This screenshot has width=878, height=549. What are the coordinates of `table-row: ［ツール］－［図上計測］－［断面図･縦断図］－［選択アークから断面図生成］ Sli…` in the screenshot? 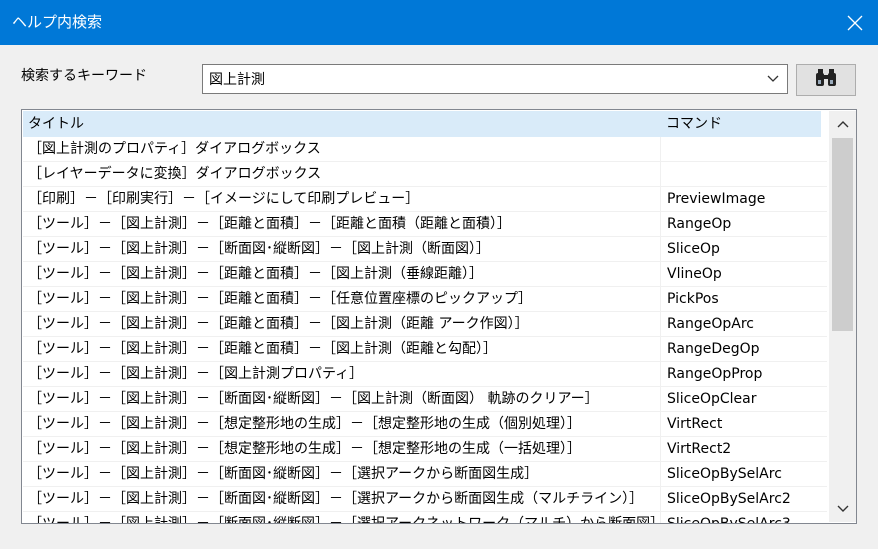 It's located at (425, 474).